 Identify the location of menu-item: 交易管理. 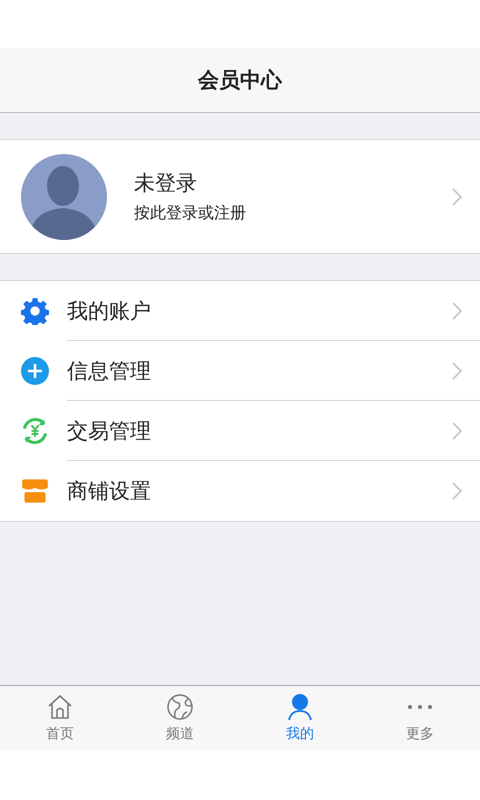
(240, 431).